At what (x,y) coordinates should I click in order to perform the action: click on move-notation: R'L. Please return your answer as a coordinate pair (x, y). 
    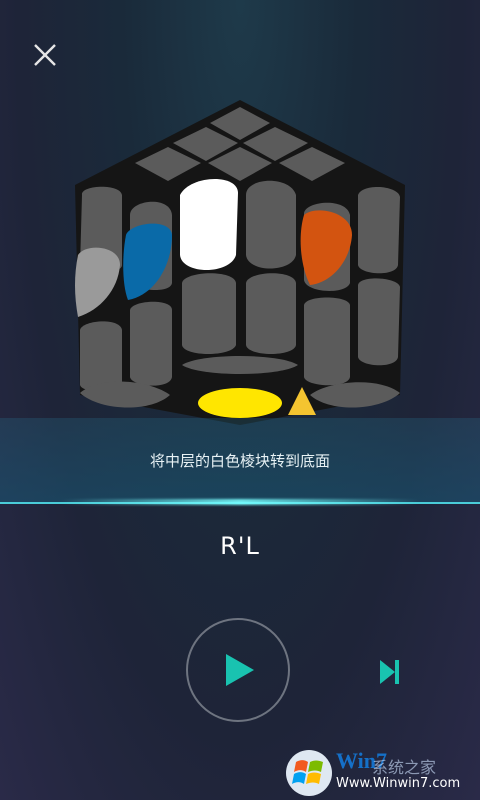
    Looking at the image, I should click on (240, 546).